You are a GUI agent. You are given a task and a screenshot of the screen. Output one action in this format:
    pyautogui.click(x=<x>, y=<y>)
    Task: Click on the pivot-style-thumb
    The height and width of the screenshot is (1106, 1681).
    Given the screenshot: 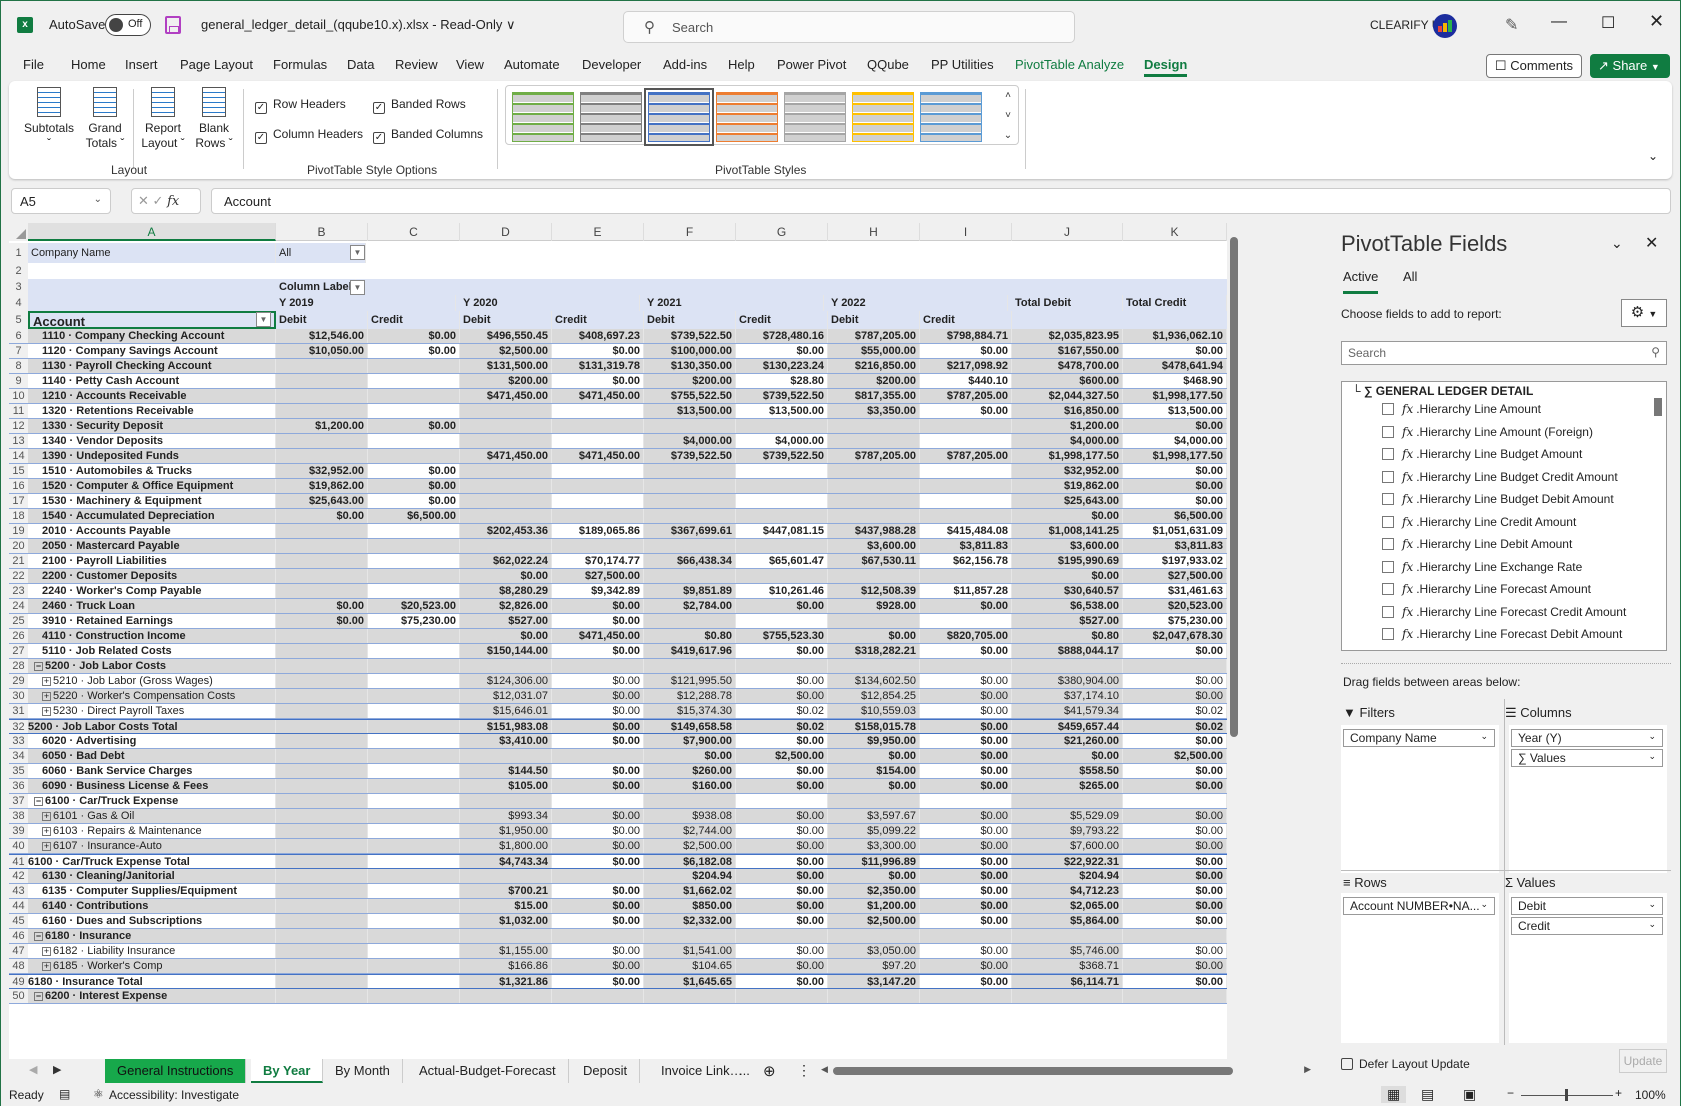 What is the action you would take?
    pyautogui.click(x=679, y=117)
    